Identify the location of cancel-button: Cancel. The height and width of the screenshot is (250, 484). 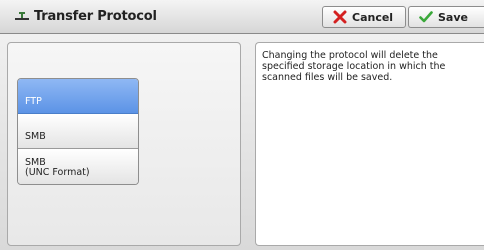
(364, 17).